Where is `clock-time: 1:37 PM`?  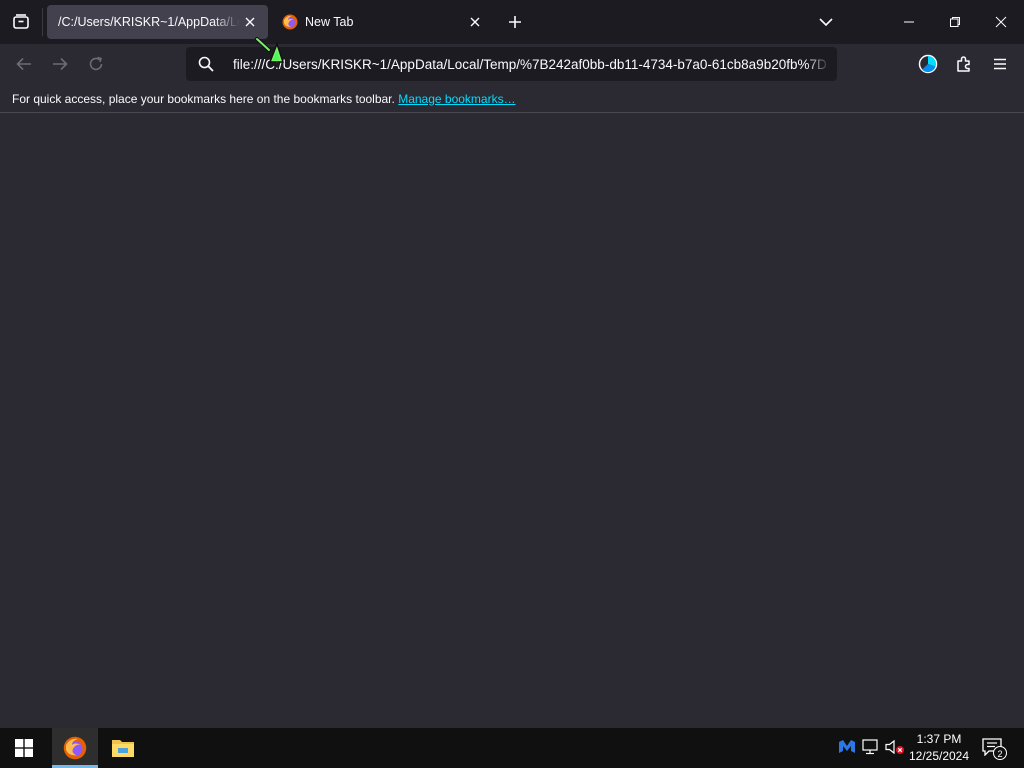 clock-time: 1:37 PM is located at coordinates (939, 739).